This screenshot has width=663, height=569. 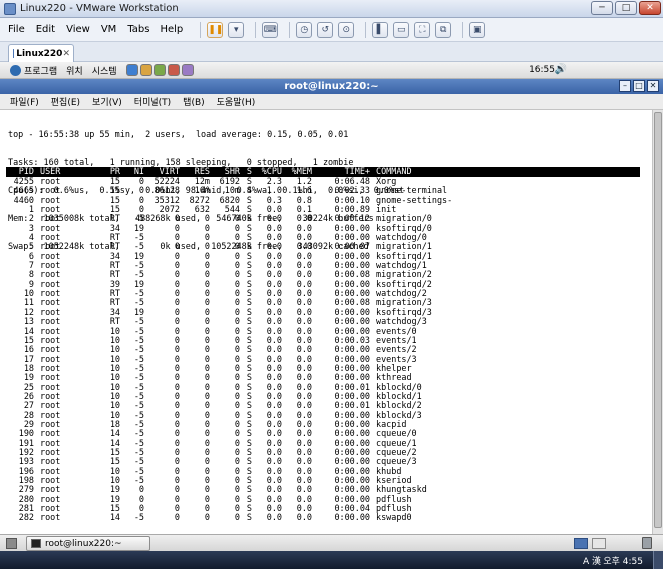 I want to click on host-clock: 오후 4:55, so click(x=623, y=560).